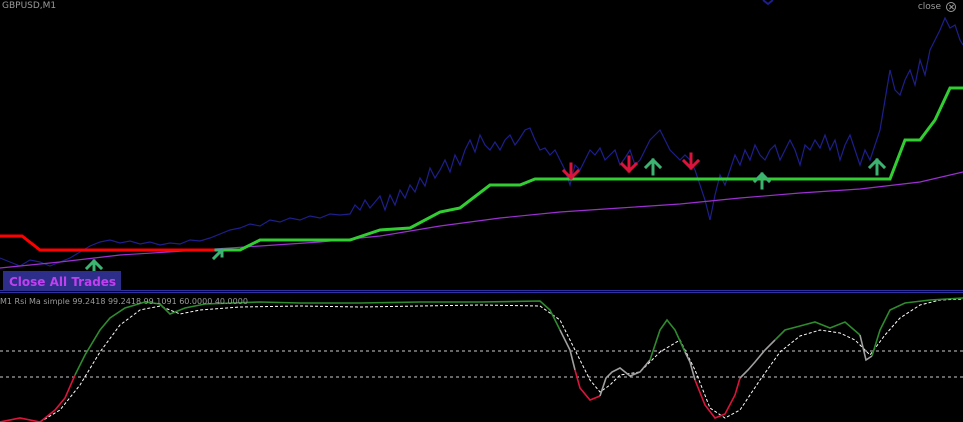  I want to click on close-all-trades-button: Close All Trades, so click(62, 281).